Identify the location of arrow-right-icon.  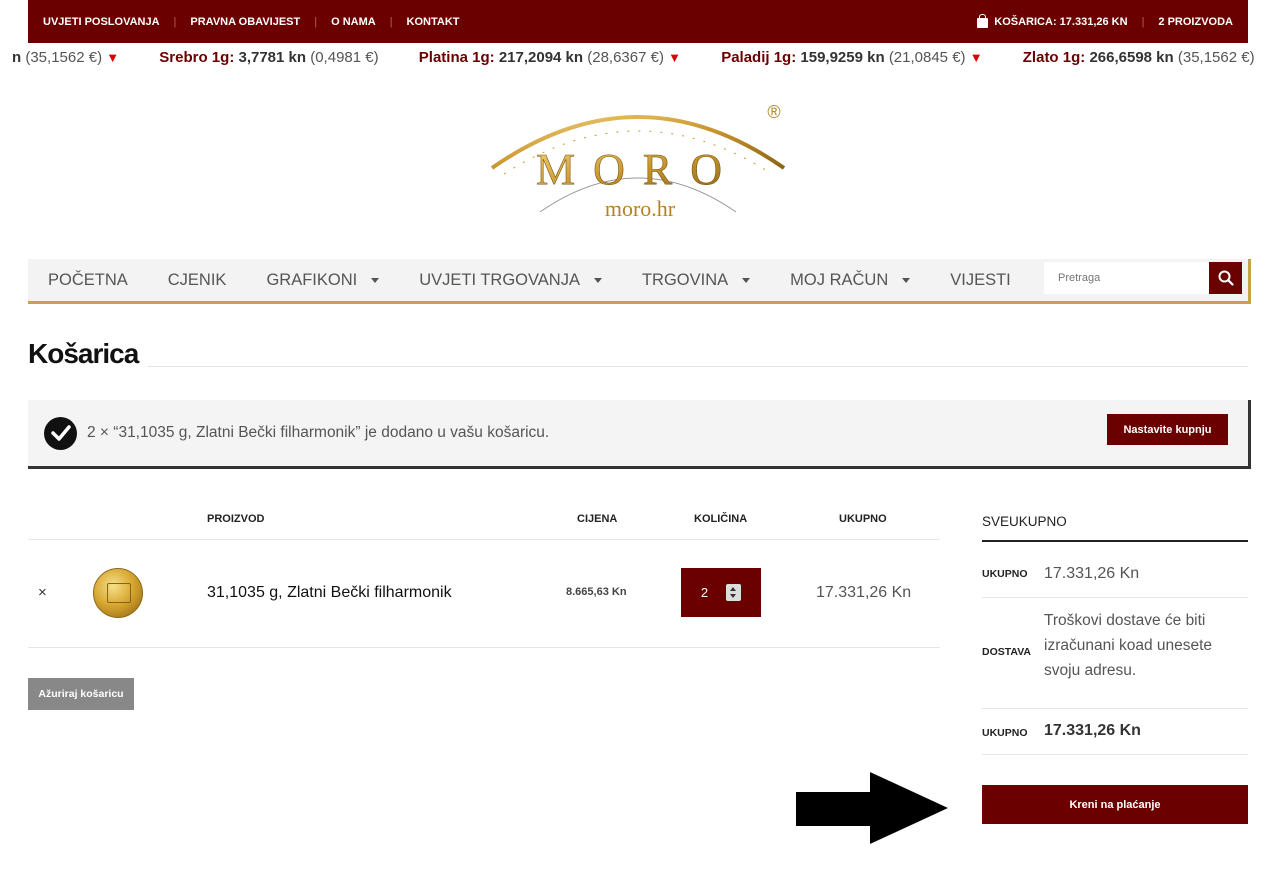
(872, 808).